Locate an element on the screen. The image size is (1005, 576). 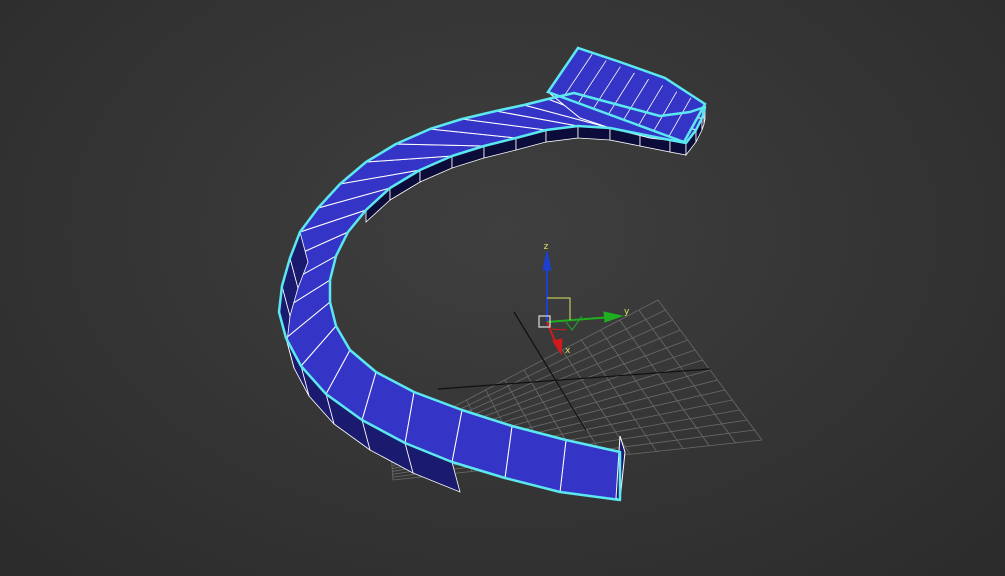
gizmo-z-label: z is located at coordinates (546, 247).